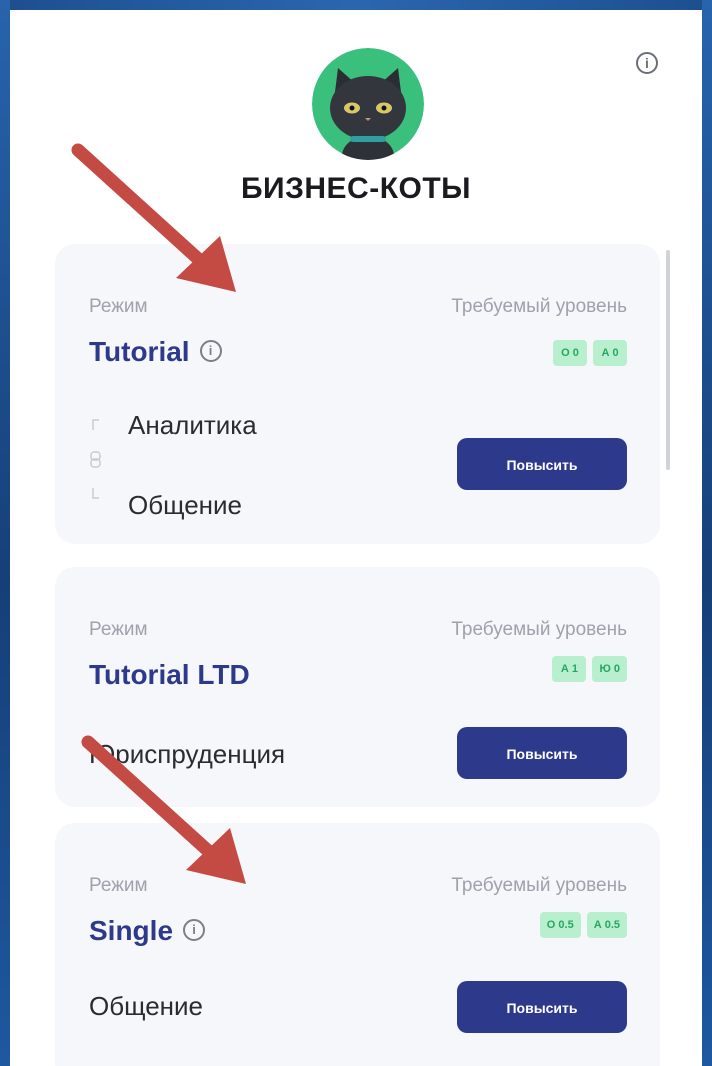 The image size is (712, 1066). I want to click on cat-avatar, so click(368, 104).